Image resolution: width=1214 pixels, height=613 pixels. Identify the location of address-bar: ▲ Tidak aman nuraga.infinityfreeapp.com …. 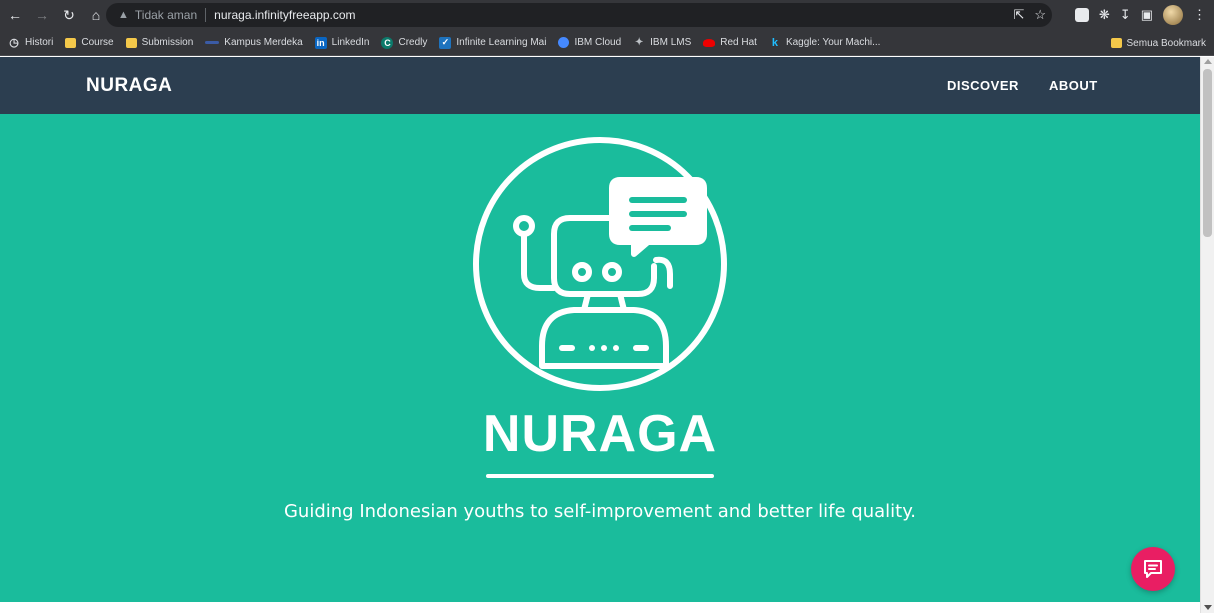
(579, 15).